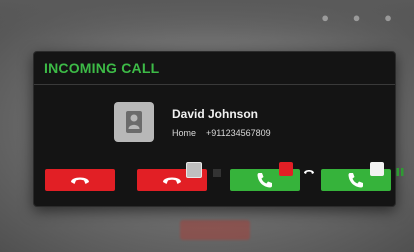  I want to click on caller-number-label: Home, so click(184, 133).